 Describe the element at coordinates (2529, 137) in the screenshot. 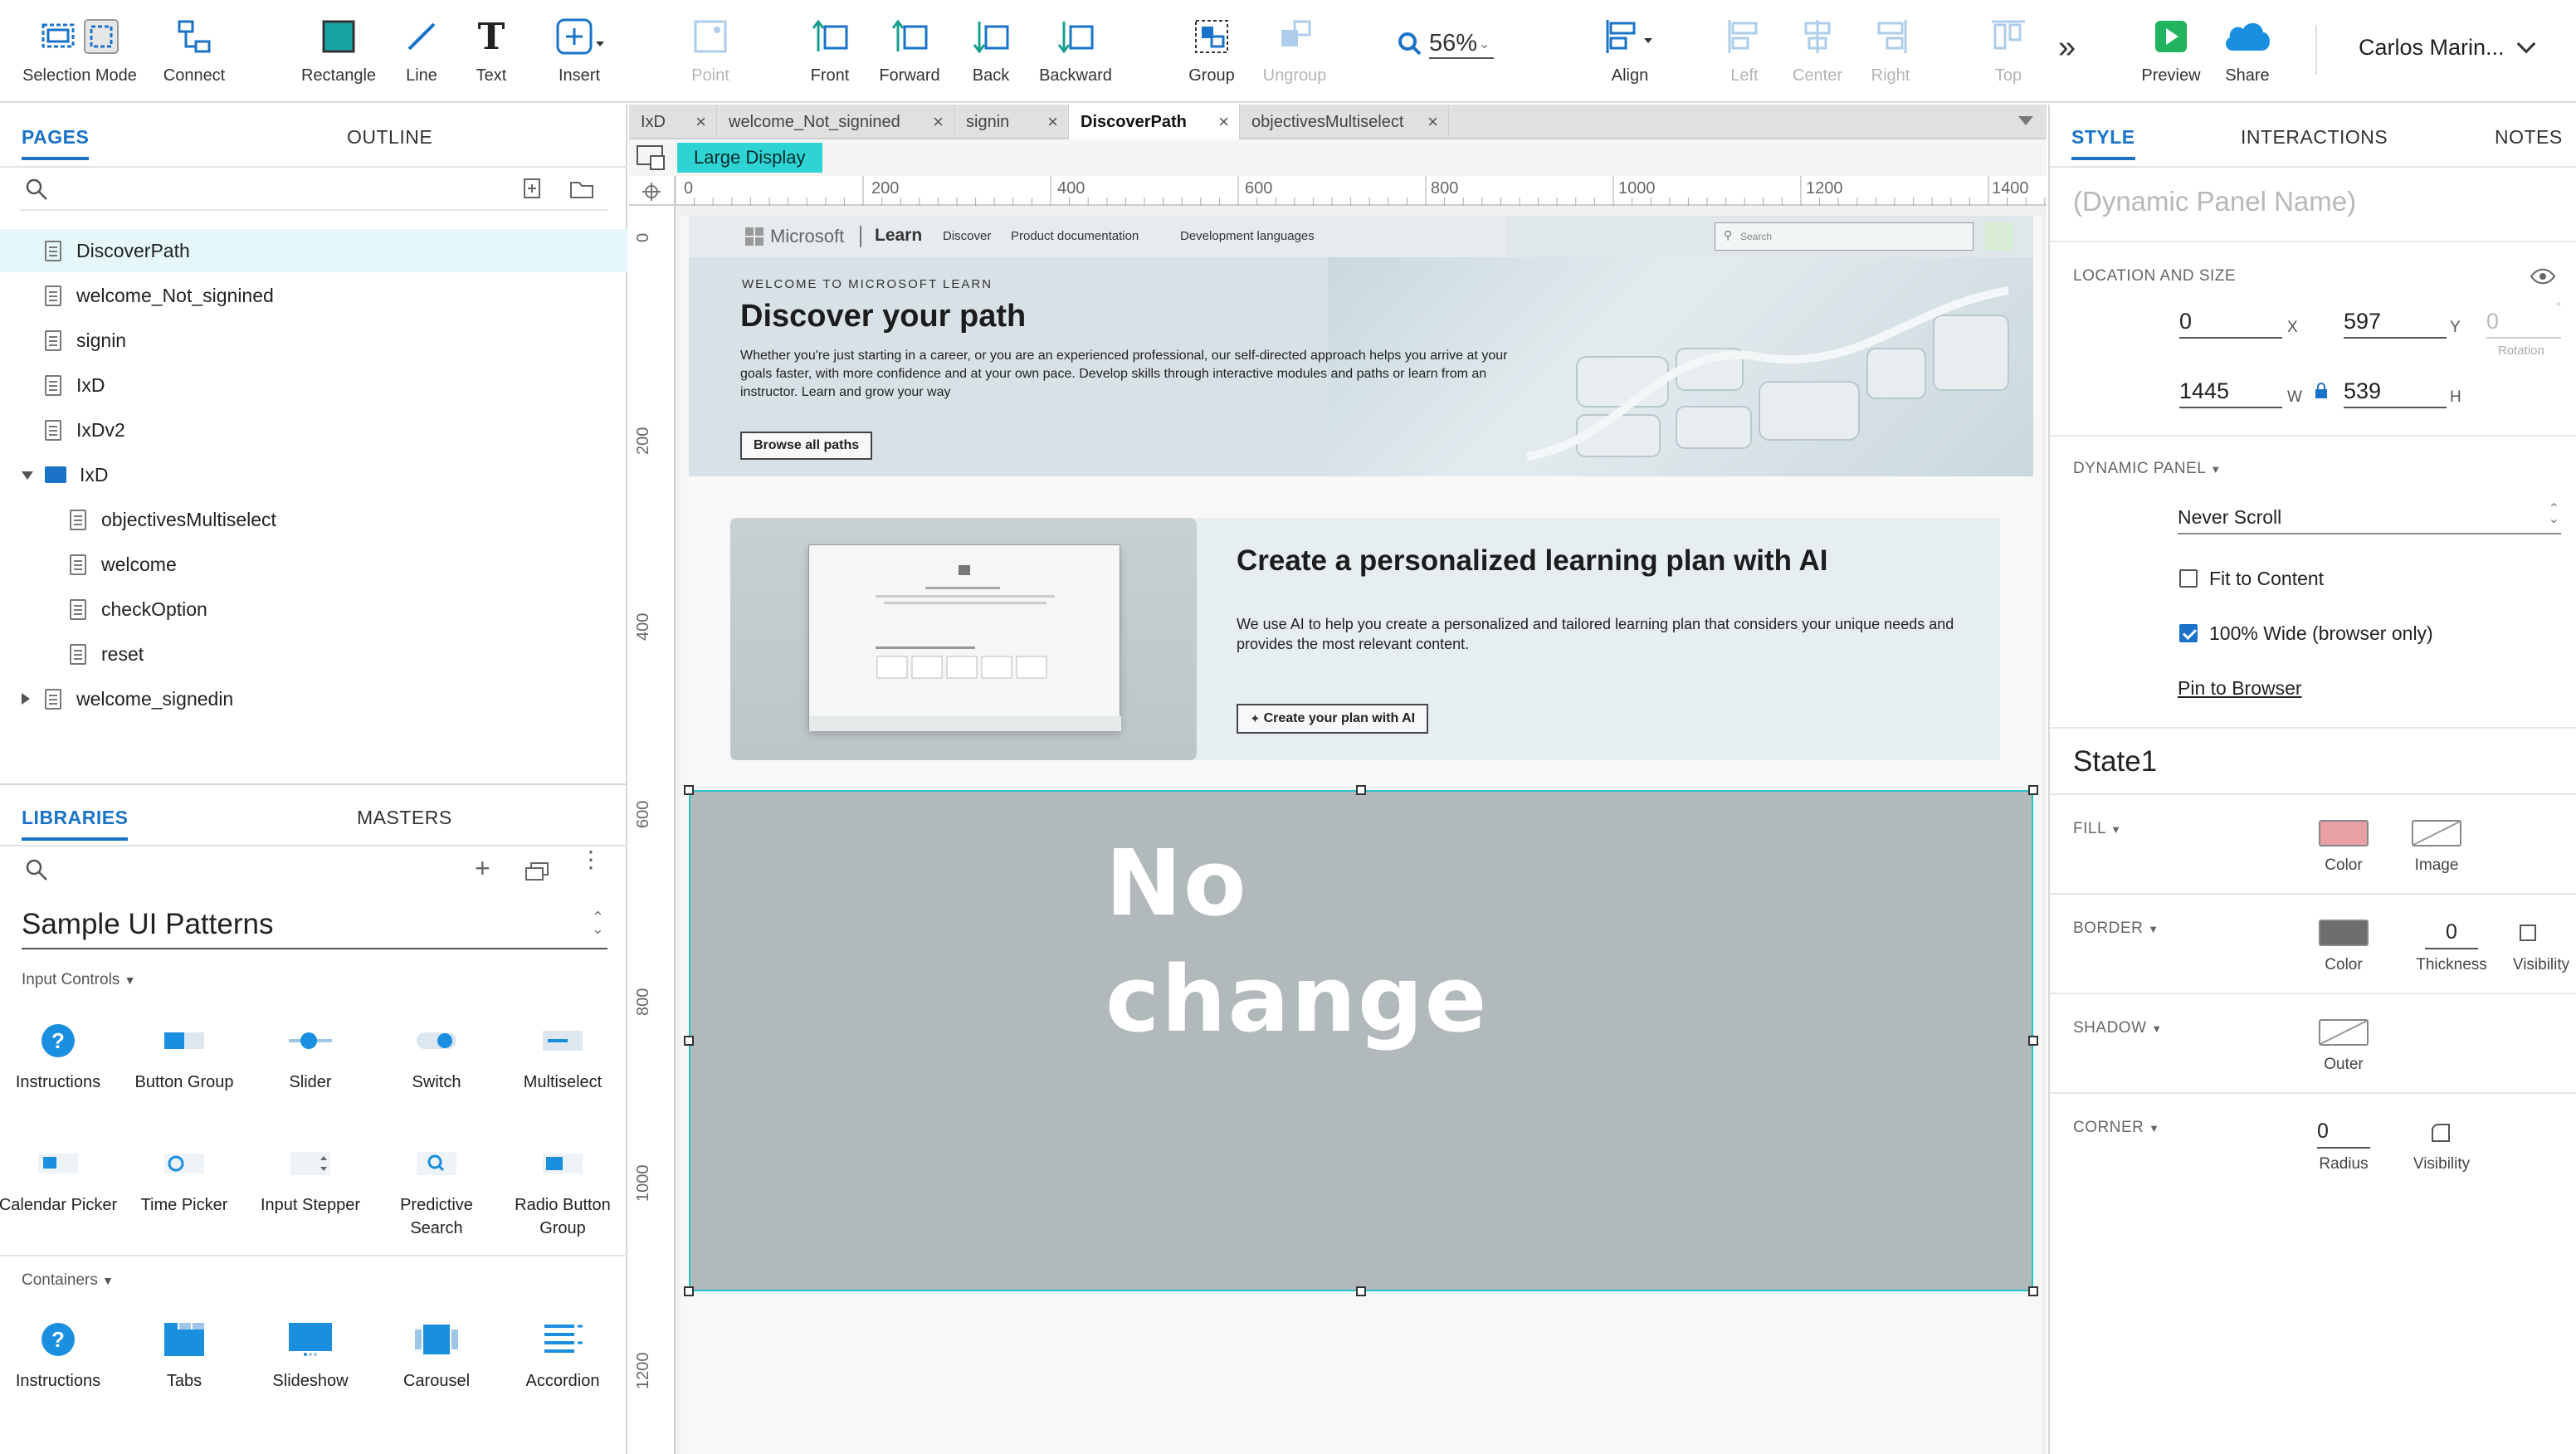

I see `tab-notes: NOTES` at that location.